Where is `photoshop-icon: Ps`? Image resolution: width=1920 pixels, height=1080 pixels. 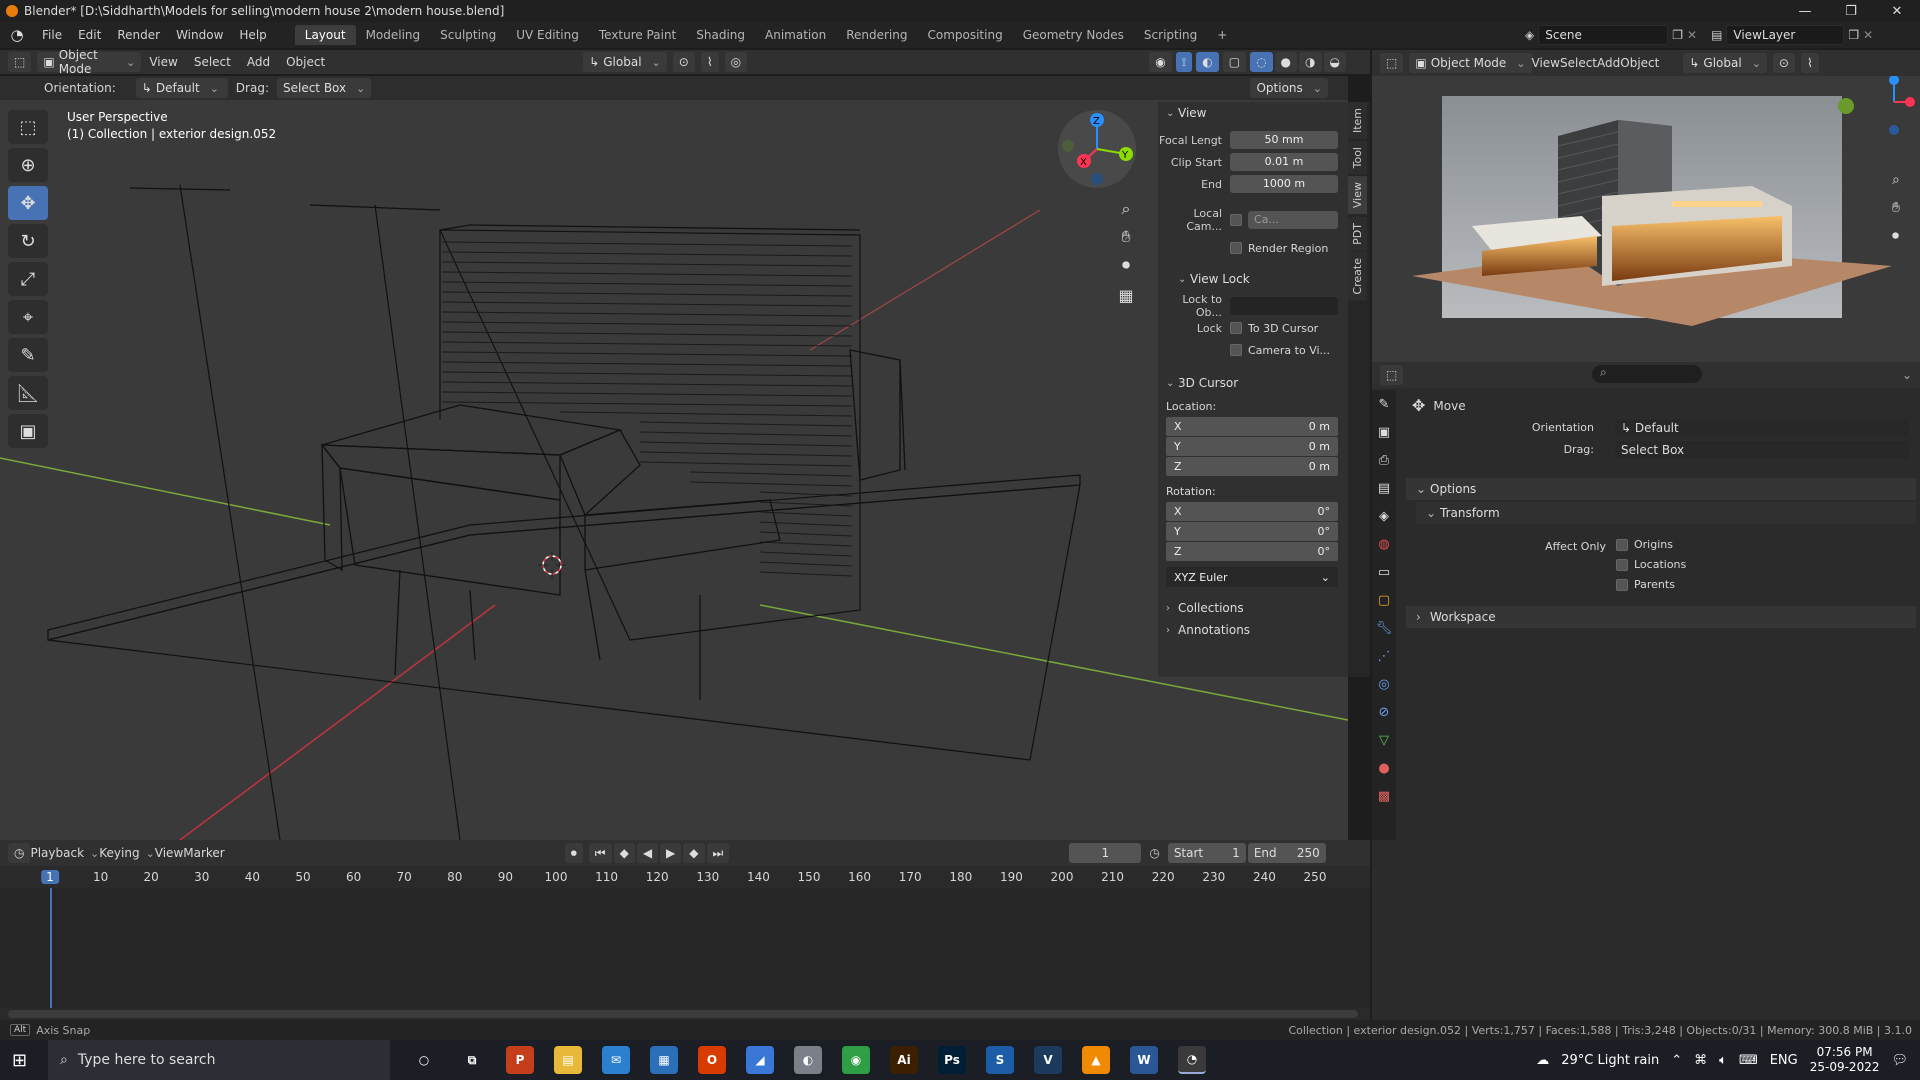 photoshop-icon: Ps is located at coordinates (952, 1060).